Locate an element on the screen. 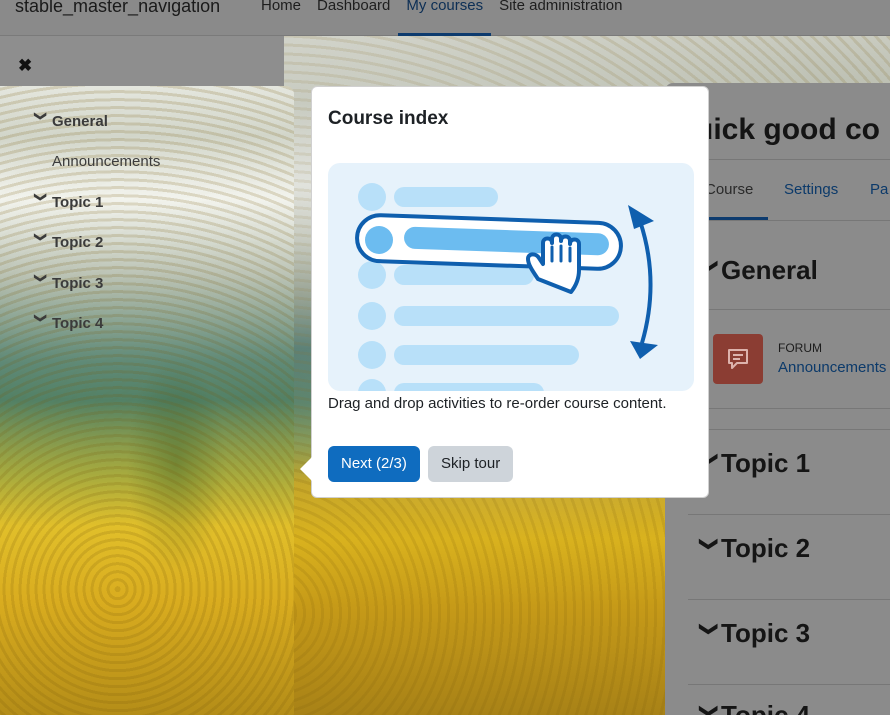  section-topic-2-heading: ❯ Topic 2 is located at coordinates (755, 548).